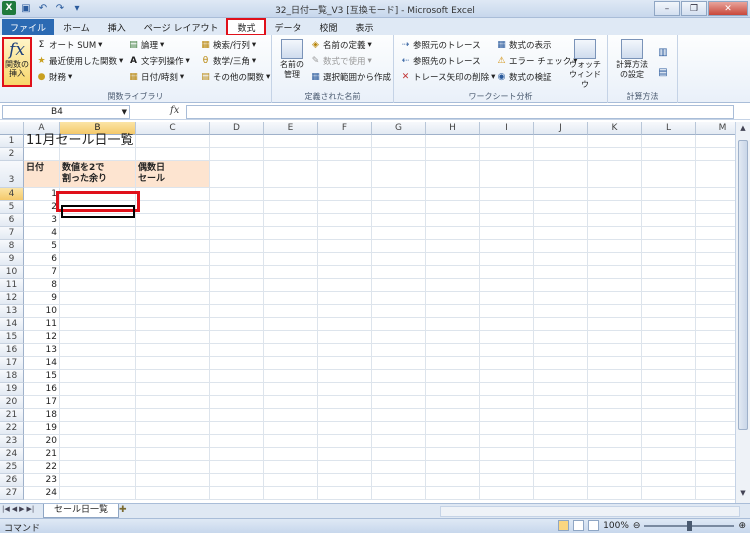  I want to click on zoom-level: 100%, so click(616, 526).